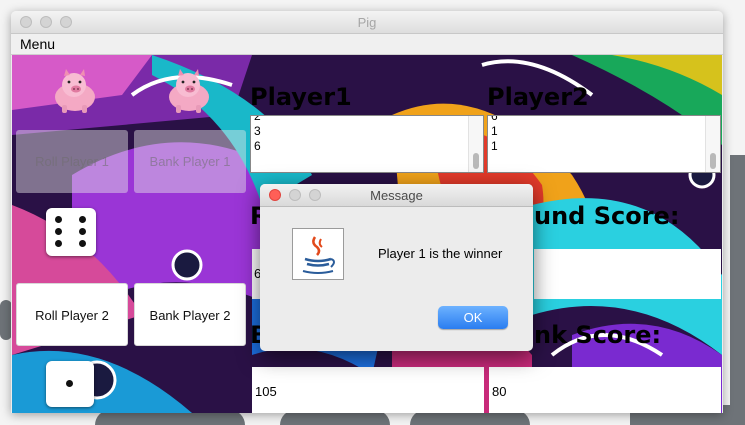 The height and width of the screenshot is (425, 745). What do you see at coordinates (607, 216) in the screenshot?
I see `player2-round-score-label: und Score:` at bounding box center [607, 216].